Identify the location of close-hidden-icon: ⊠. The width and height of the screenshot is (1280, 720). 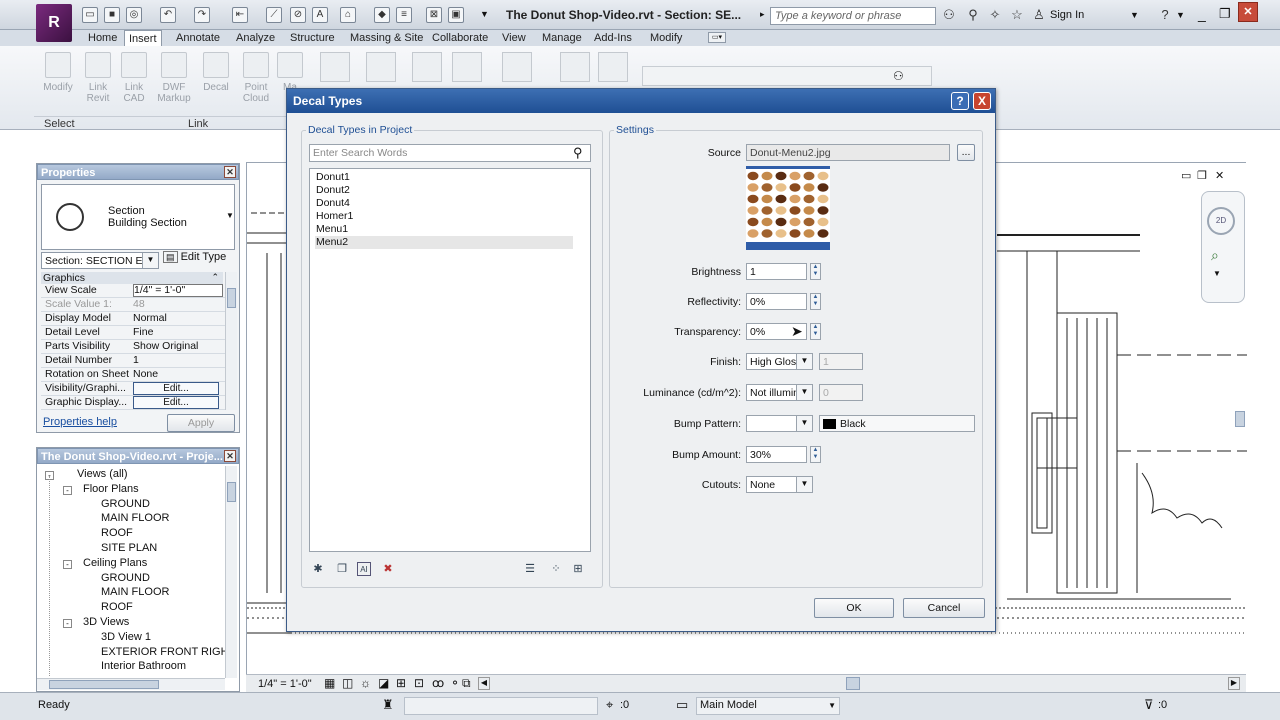
(434, 15).